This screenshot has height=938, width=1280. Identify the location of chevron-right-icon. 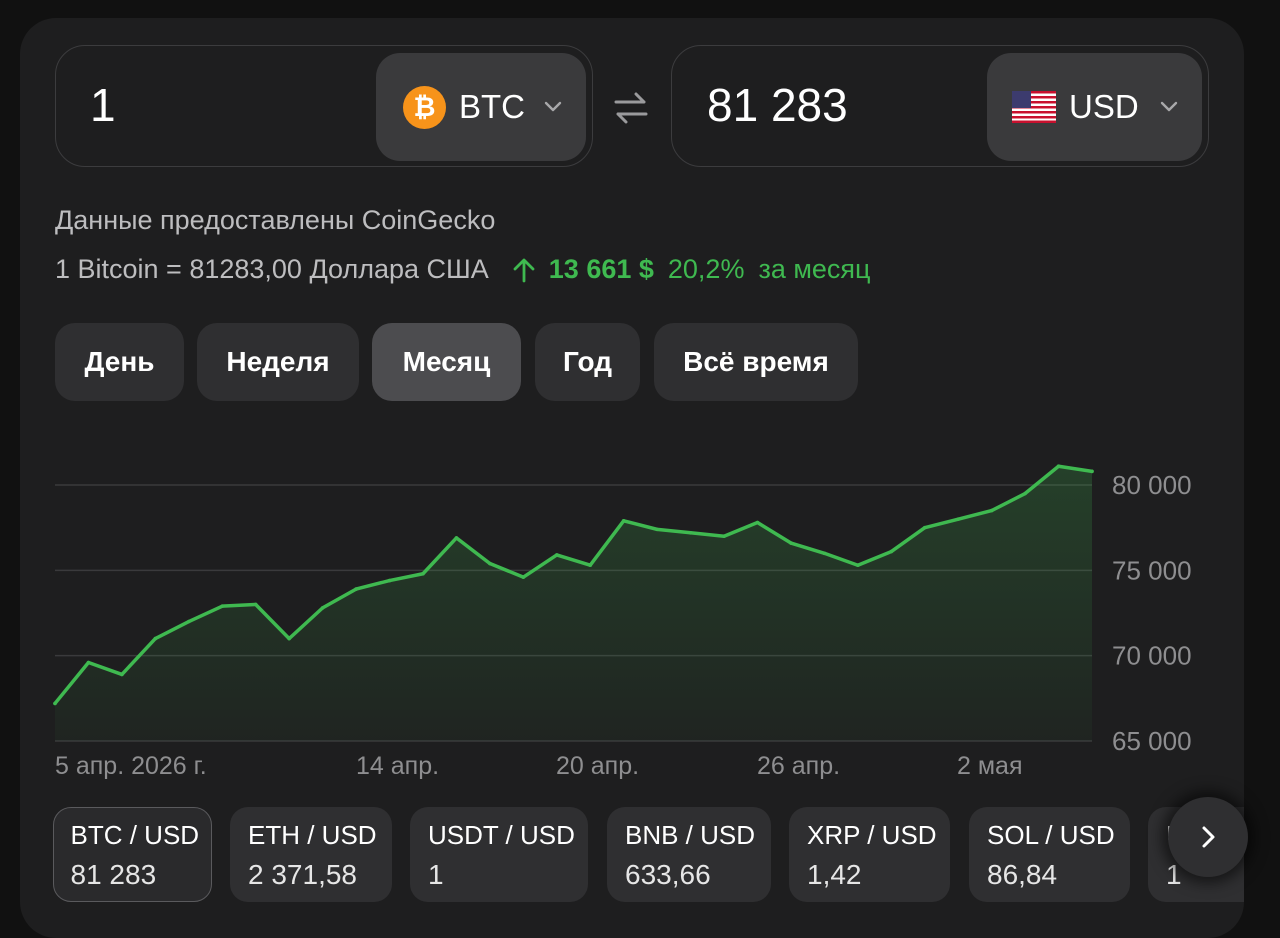
(1208, 837).